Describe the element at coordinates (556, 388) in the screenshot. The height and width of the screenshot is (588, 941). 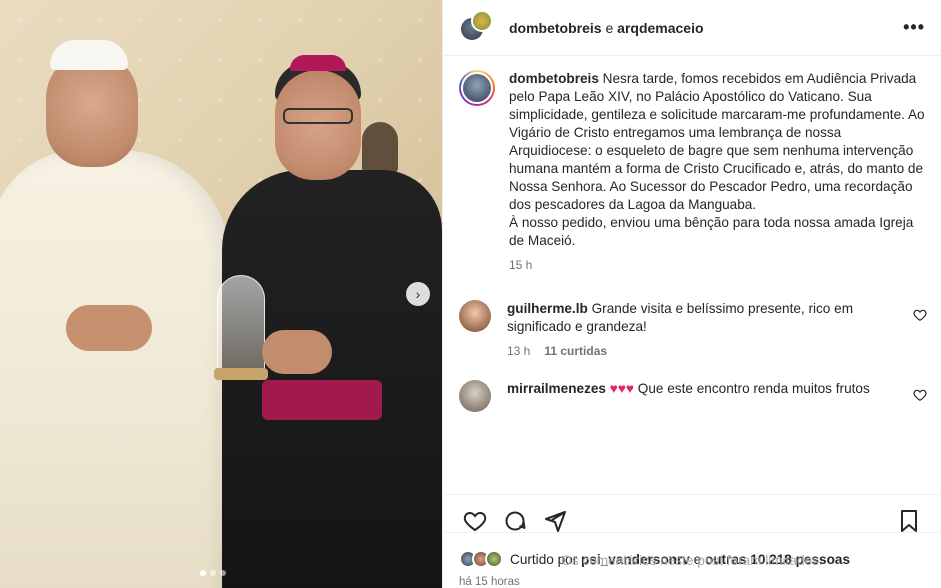
I see `comment-username: mirrailmenezes` at that location.